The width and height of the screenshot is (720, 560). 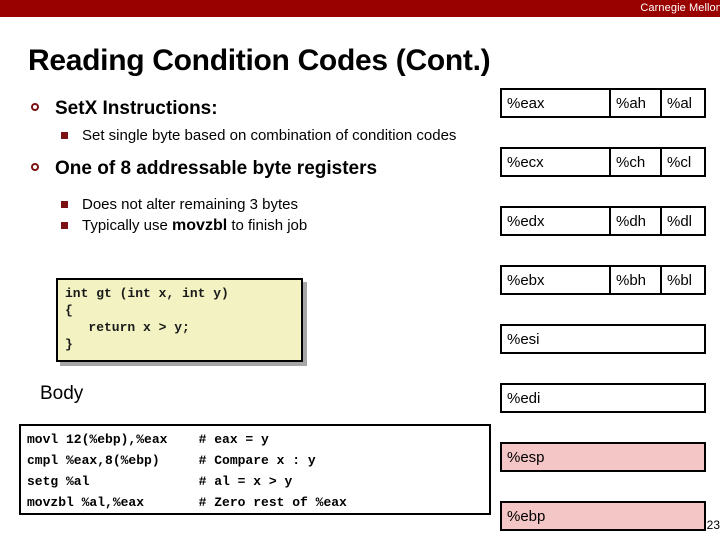 I want to click on top-banner: Carnegie Mellon, so click(x=360, y=8).